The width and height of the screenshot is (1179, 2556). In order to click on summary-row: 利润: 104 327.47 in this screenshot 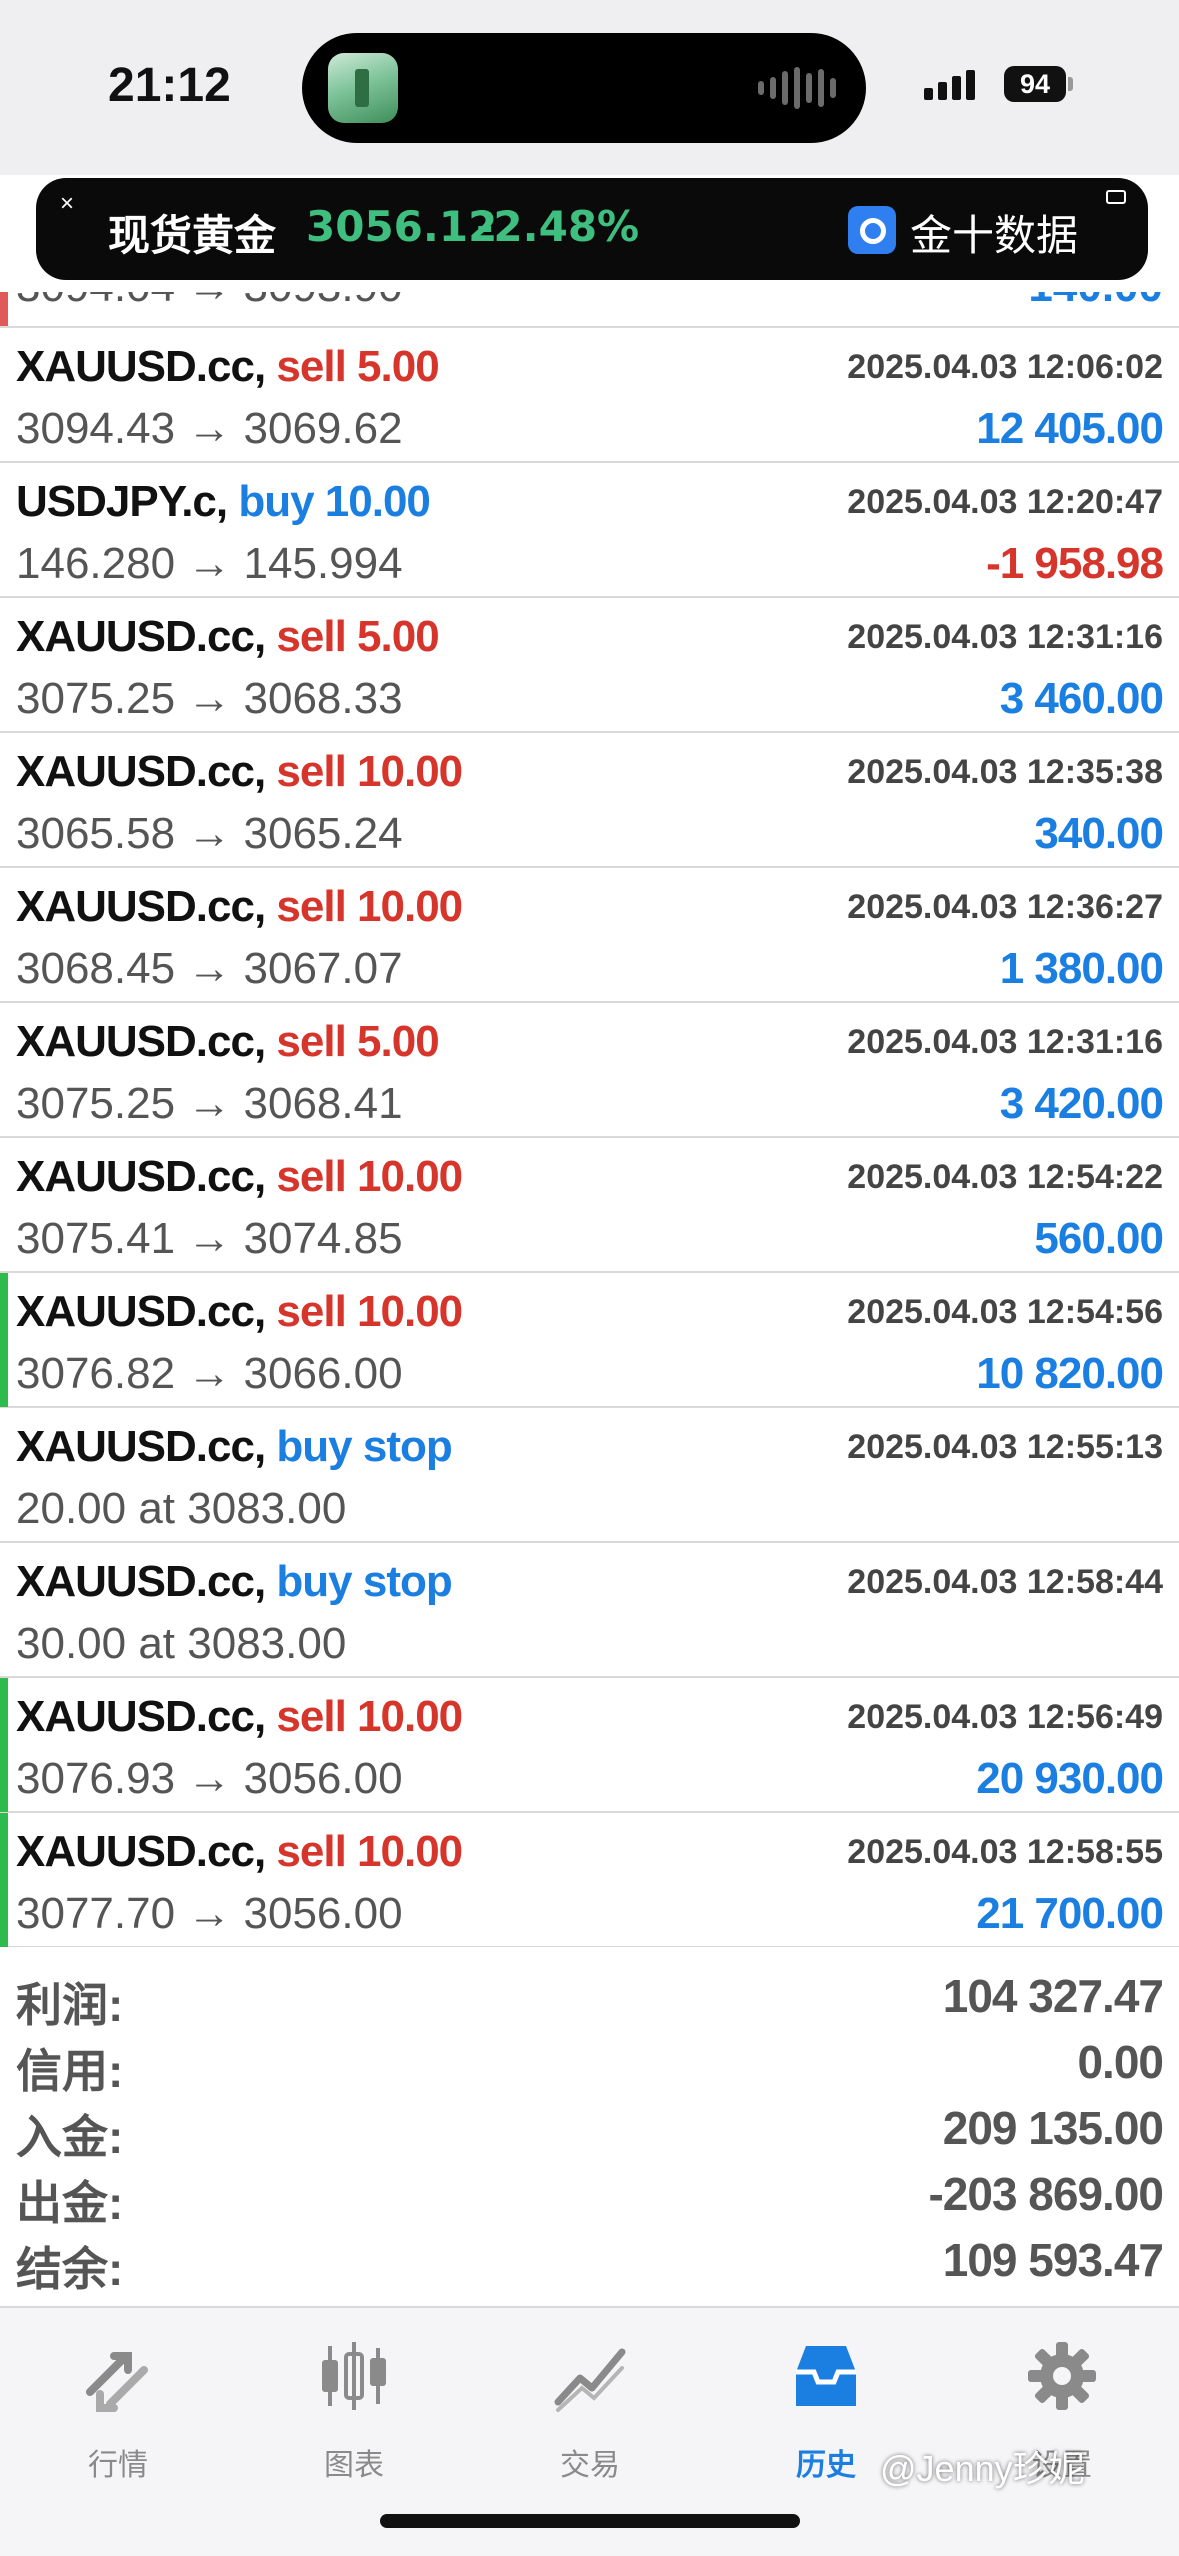, I will do `click(589, 1996)`.